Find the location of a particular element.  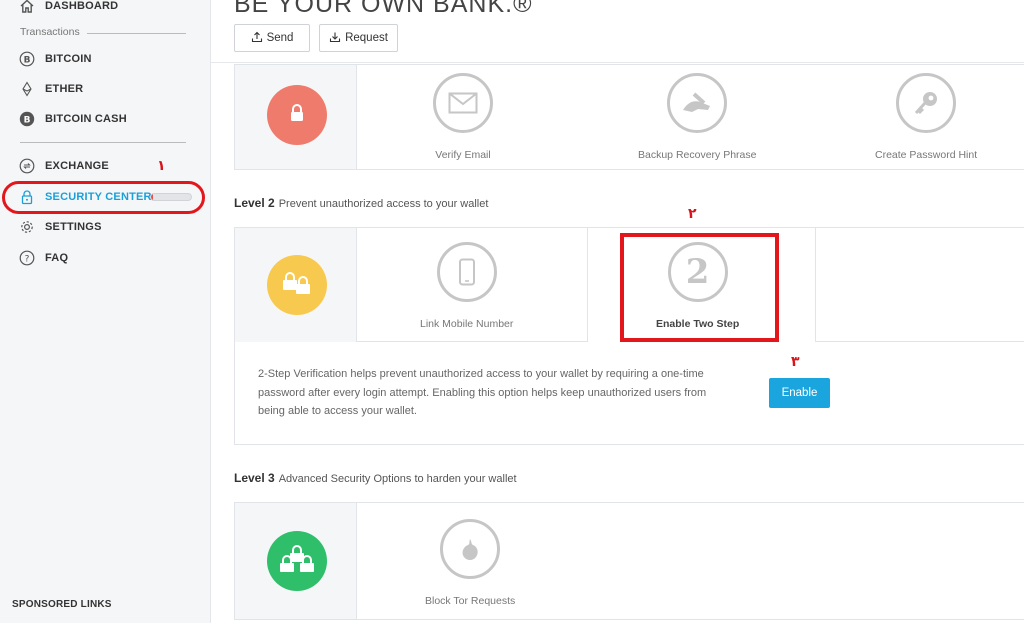

gear-icon is located at coordinates (27, 227).